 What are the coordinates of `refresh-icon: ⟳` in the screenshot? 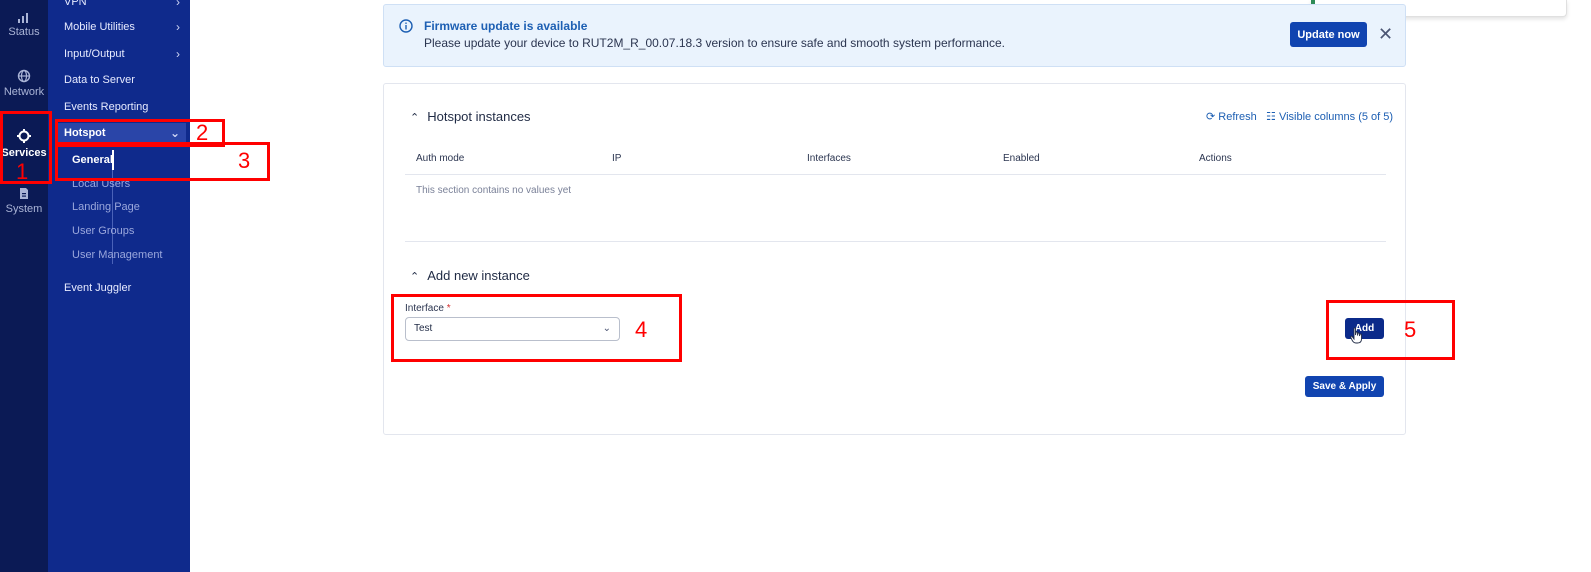 It's located at (1211, 117).